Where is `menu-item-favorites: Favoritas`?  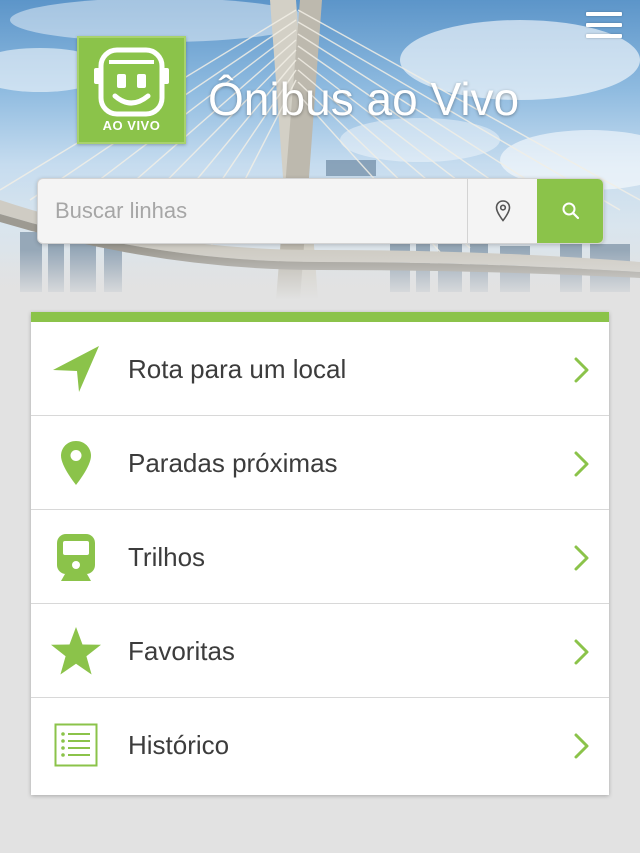 menu-item-favorites: Favoritas is located at coordinates (320, 651).